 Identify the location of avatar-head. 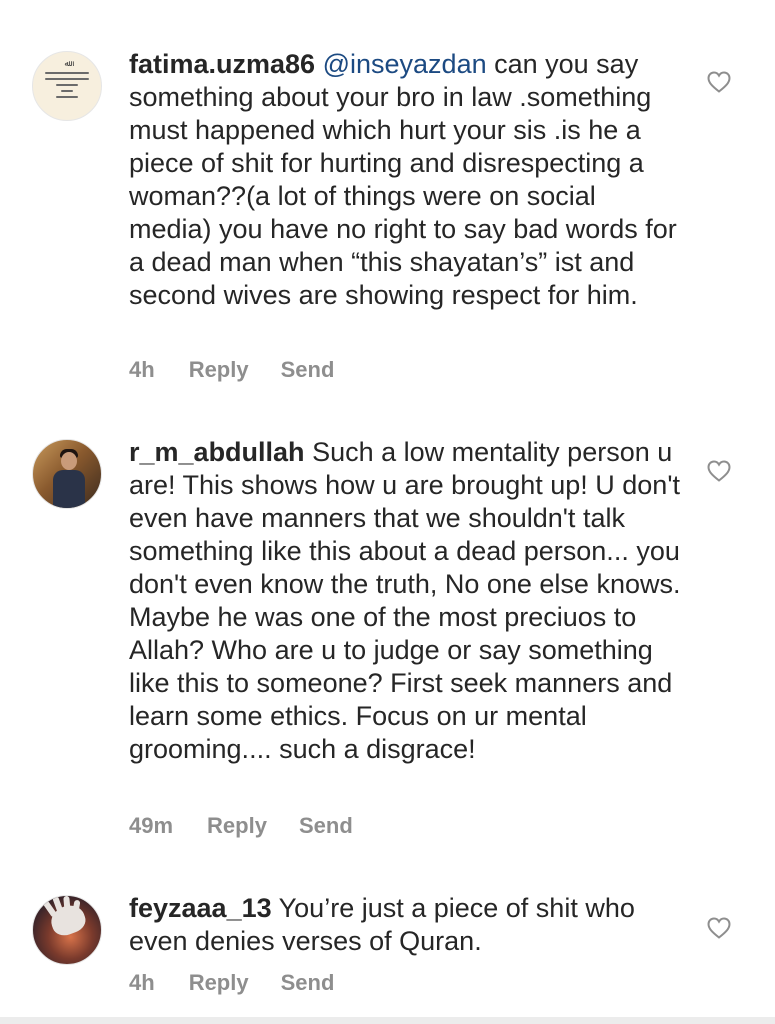
(69, 461).